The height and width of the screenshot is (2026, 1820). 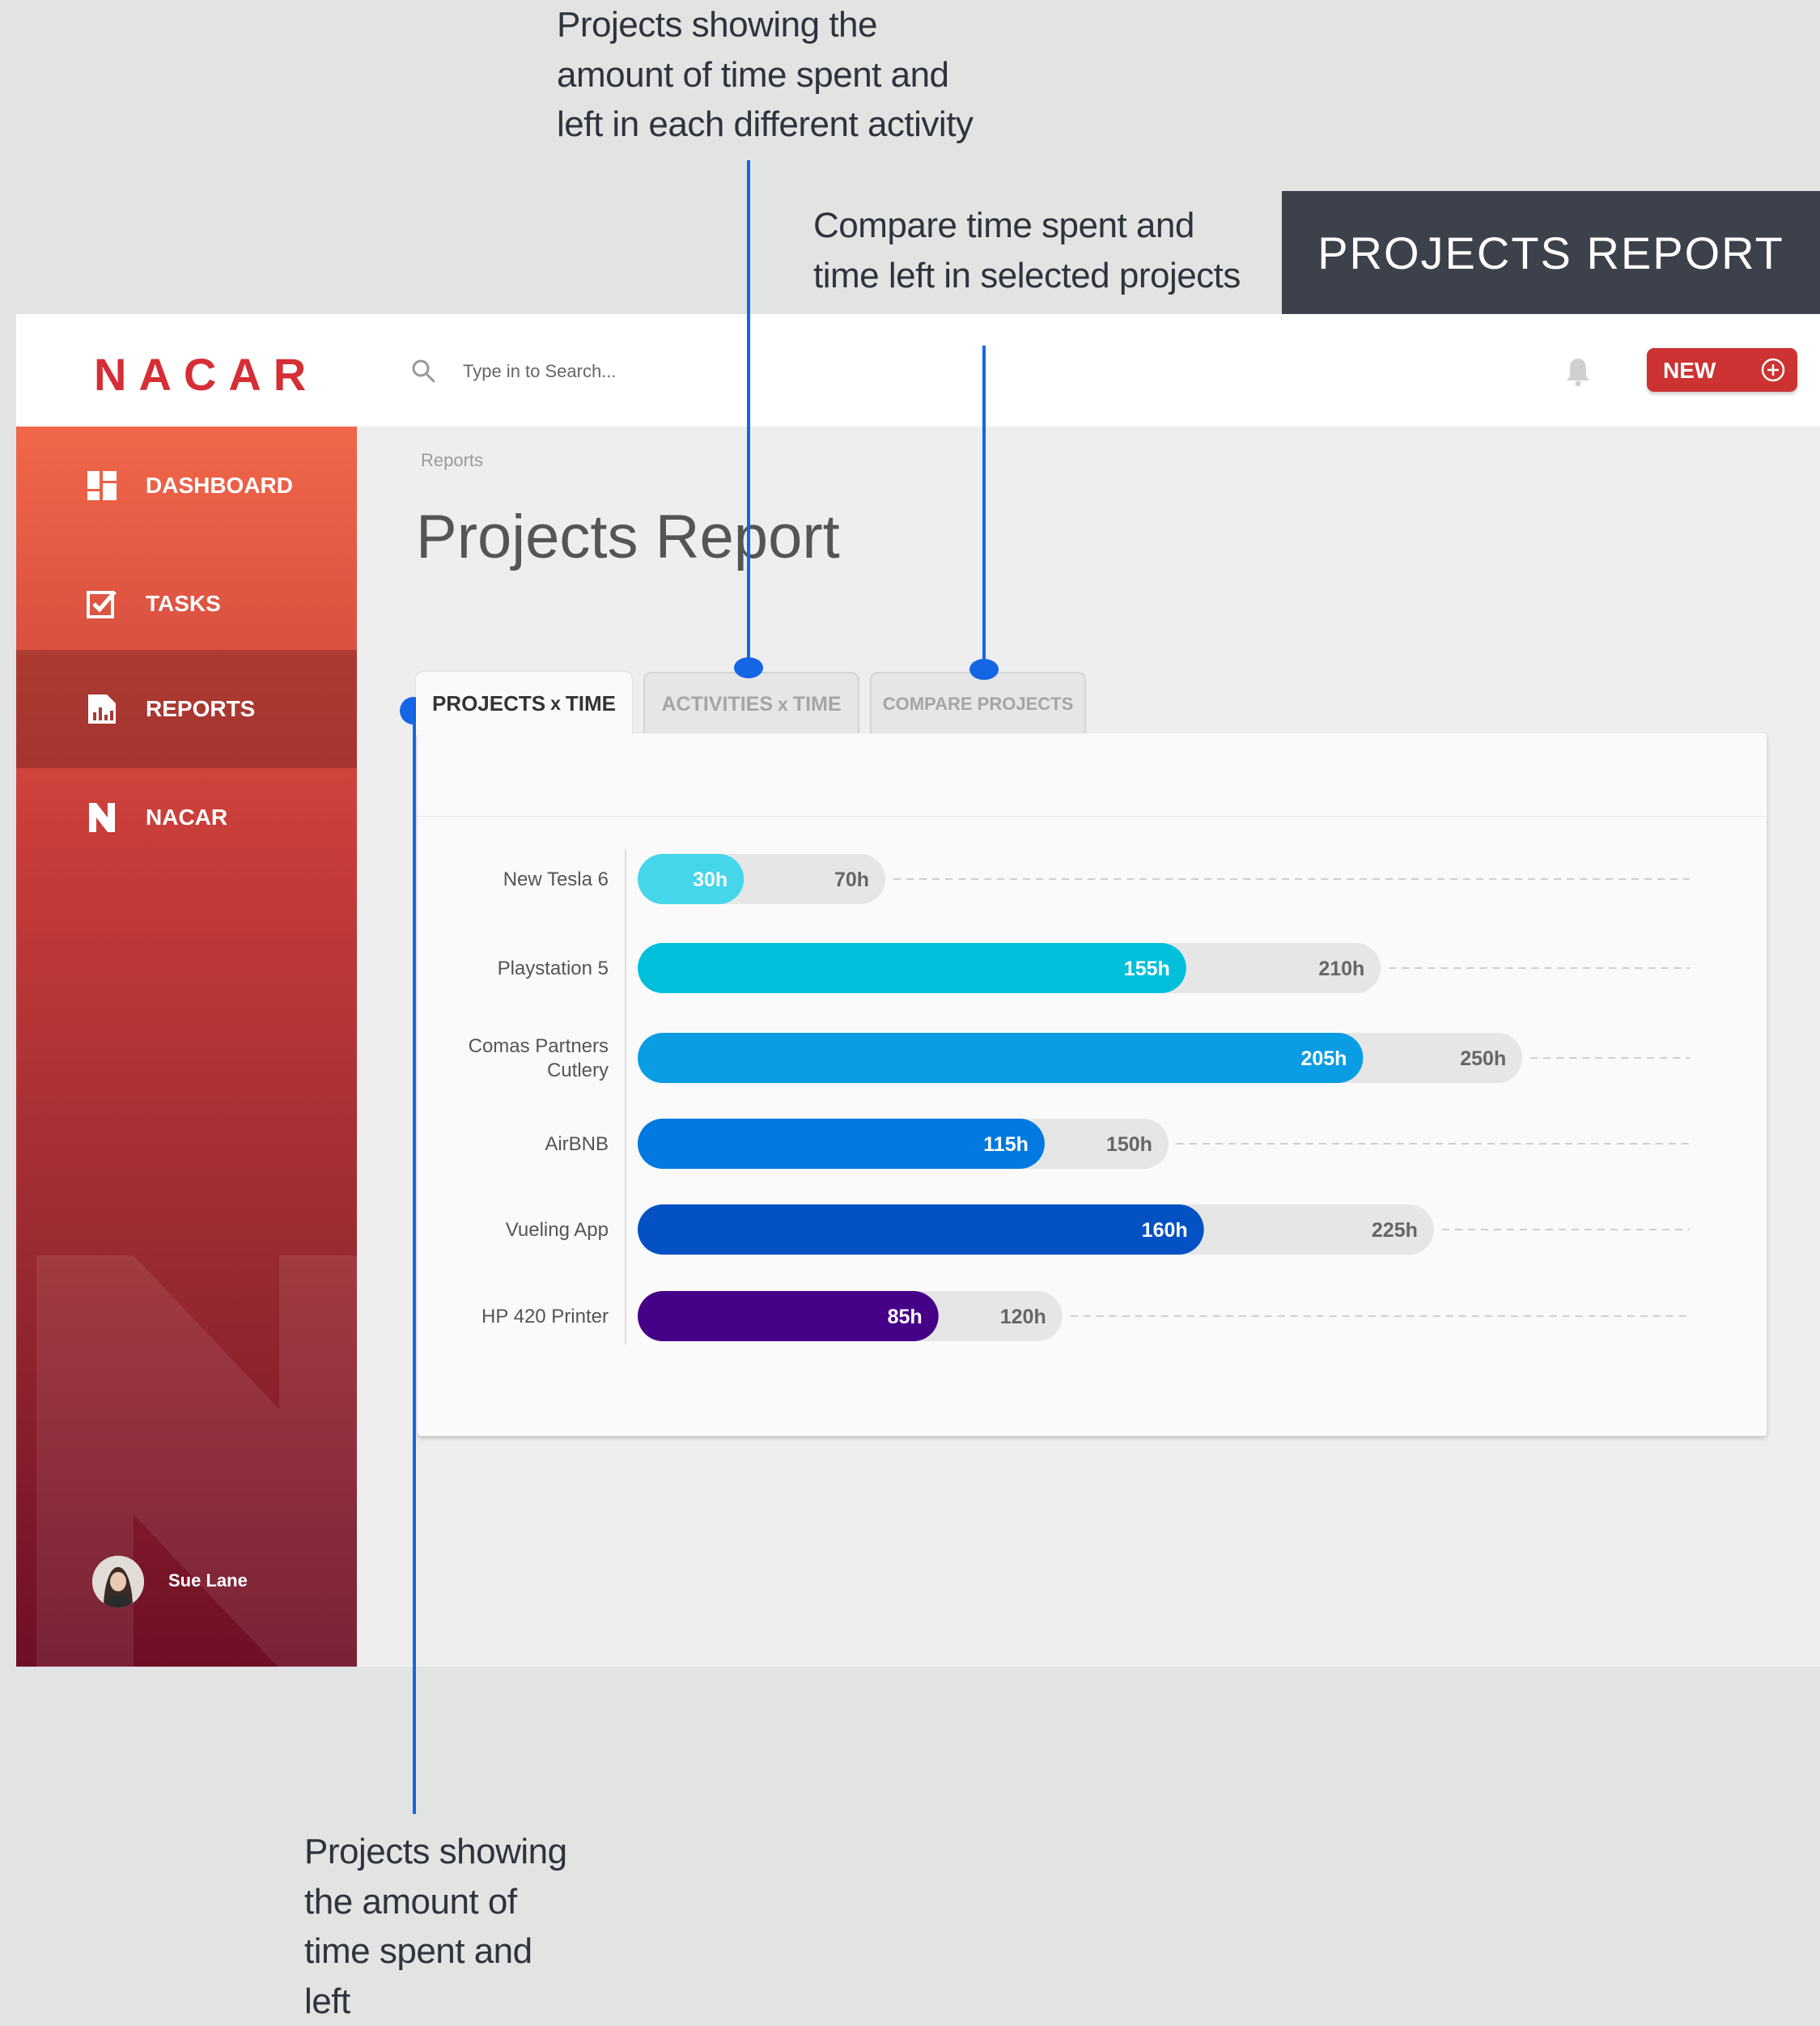 I want to click on sidebar-item-label: REPORTS, so click(x=201, y=708).